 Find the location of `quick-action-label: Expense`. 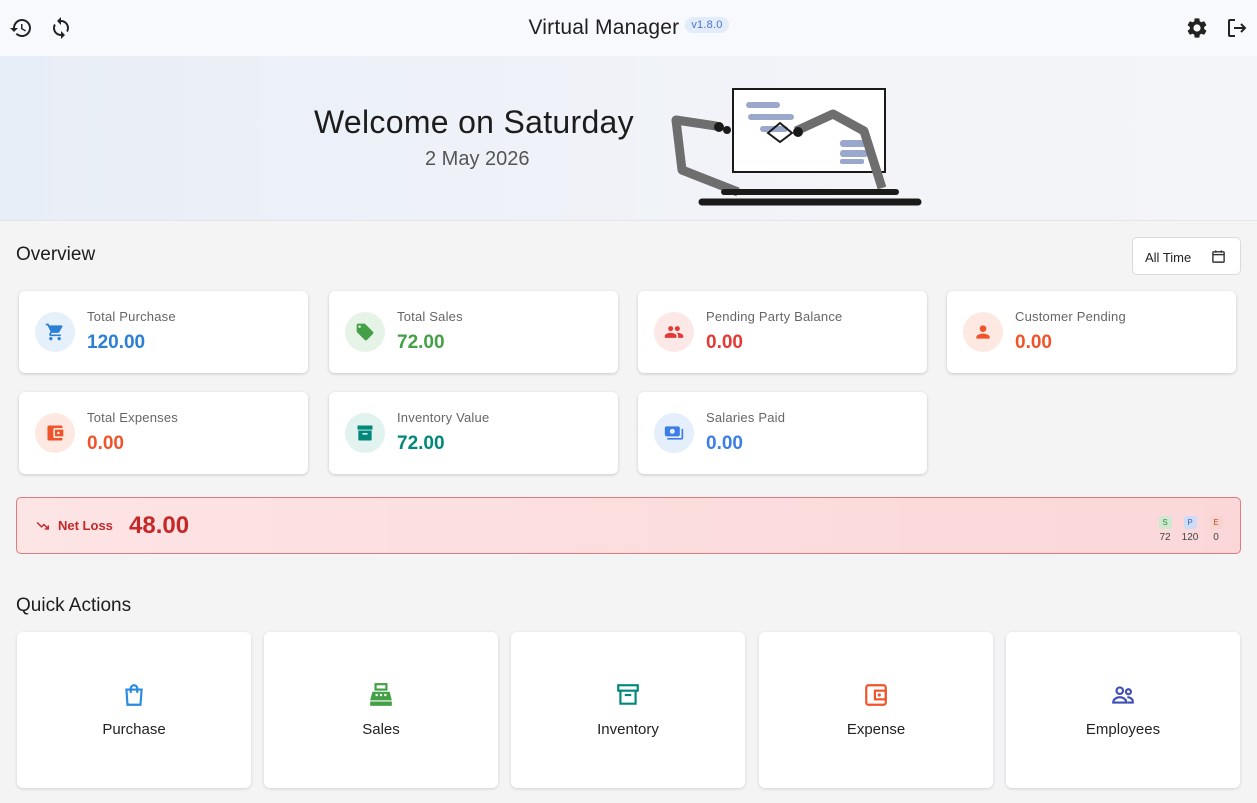

quick-action-label: Expense is located at coordinates (876, 729).